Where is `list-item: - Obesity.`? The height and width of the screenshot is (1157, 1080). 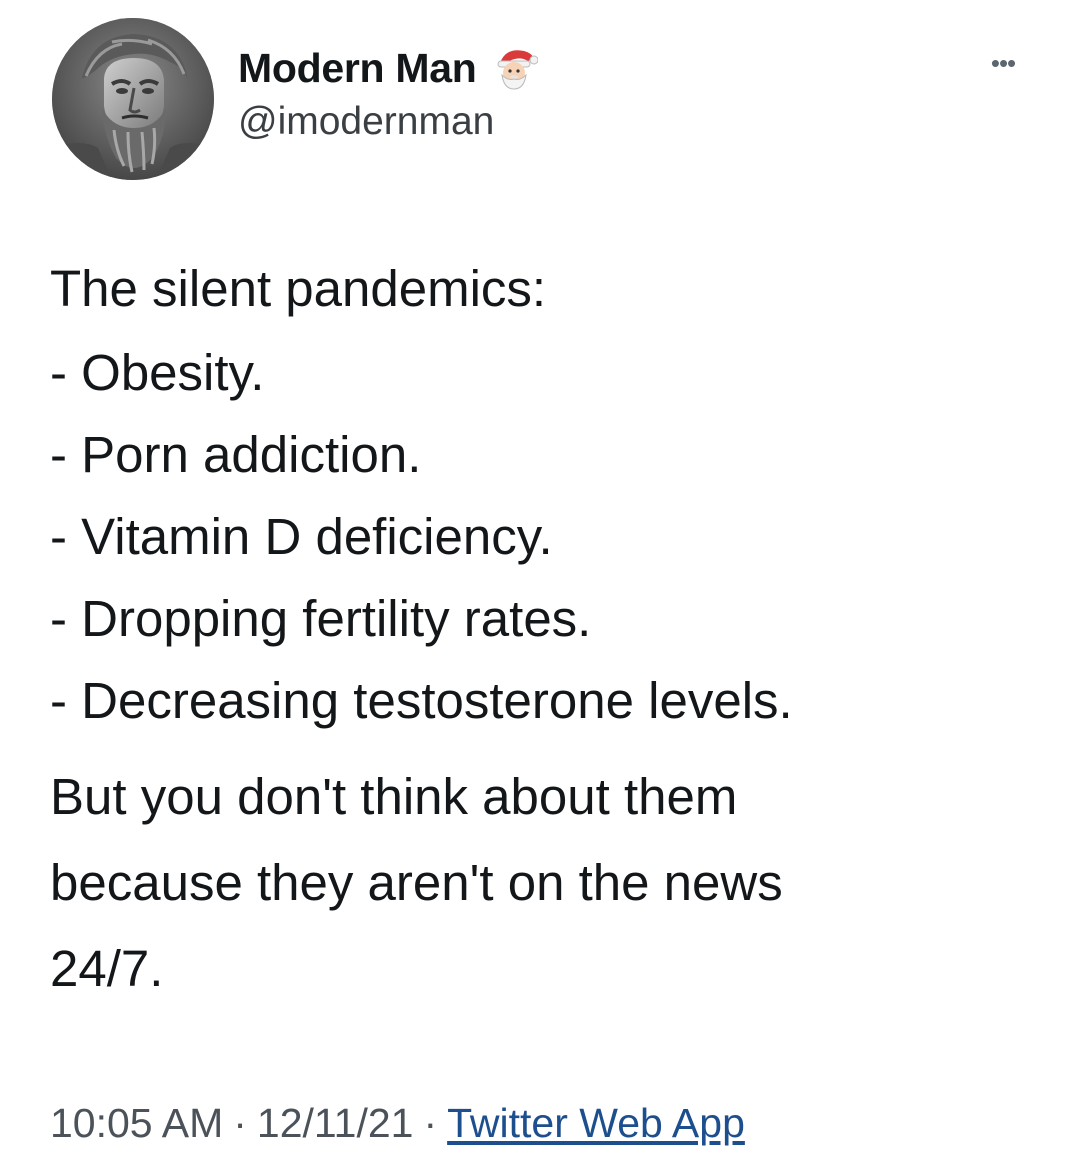
list-item: - Obesity. is located at coordinates (157, 372).